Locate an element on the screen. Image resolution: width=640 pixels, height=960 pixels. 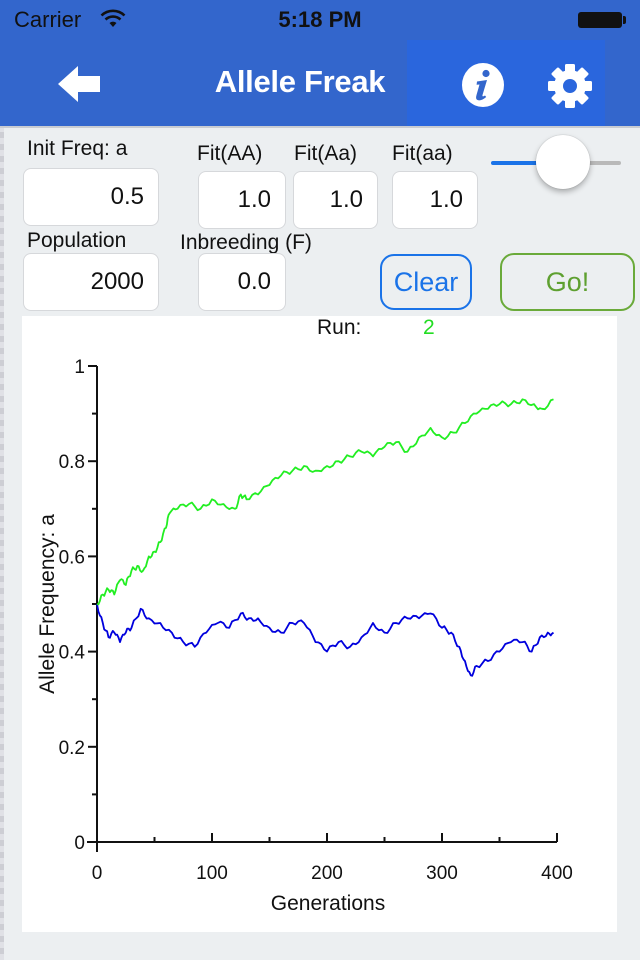
slider-thumb is located at coordinates (562, 162).